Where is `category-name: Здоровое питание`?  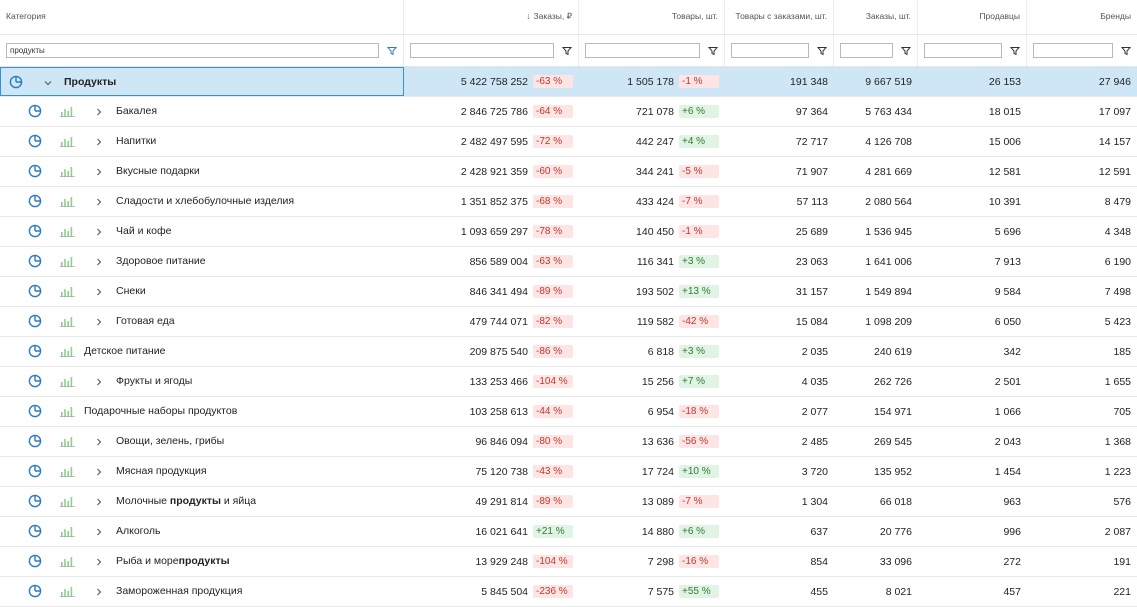 category-name: Здоровое питание is located at coordinates (161, 261).